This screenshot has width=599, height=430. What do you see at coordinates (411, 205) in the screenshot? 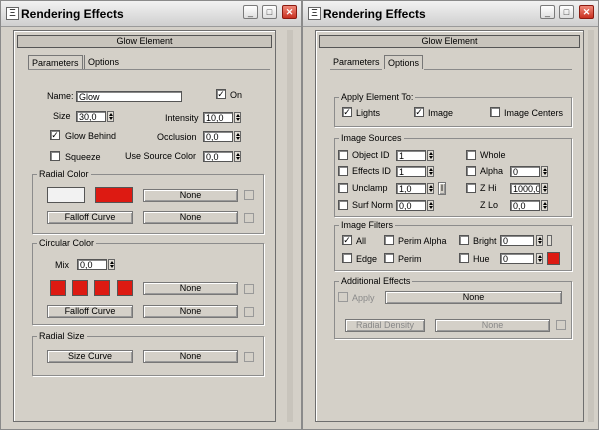
I see `surf-norm-field: 0,0` at bounding box center [411, 205].